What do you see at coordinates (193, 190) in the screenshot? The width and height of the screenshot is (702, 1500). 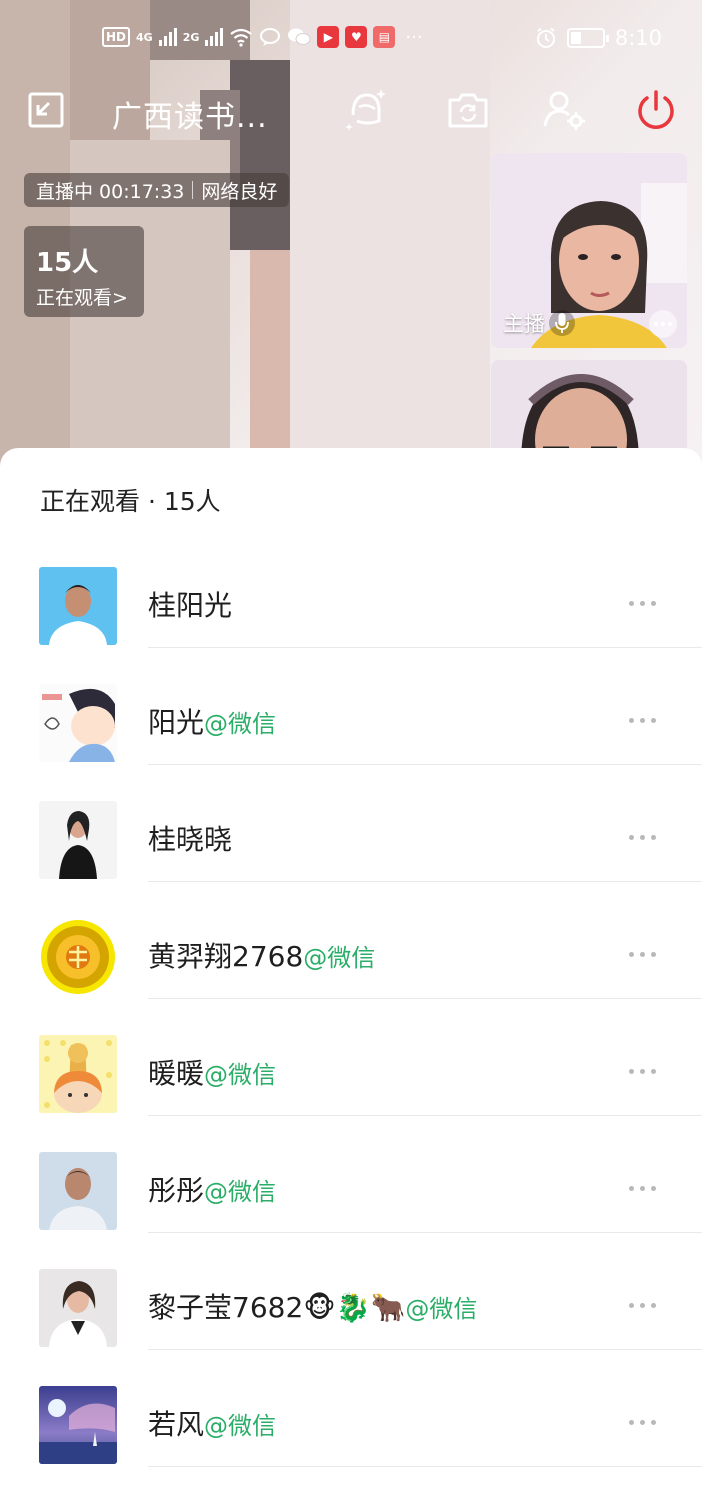 I see `divider` at bounding box center [193, 190].